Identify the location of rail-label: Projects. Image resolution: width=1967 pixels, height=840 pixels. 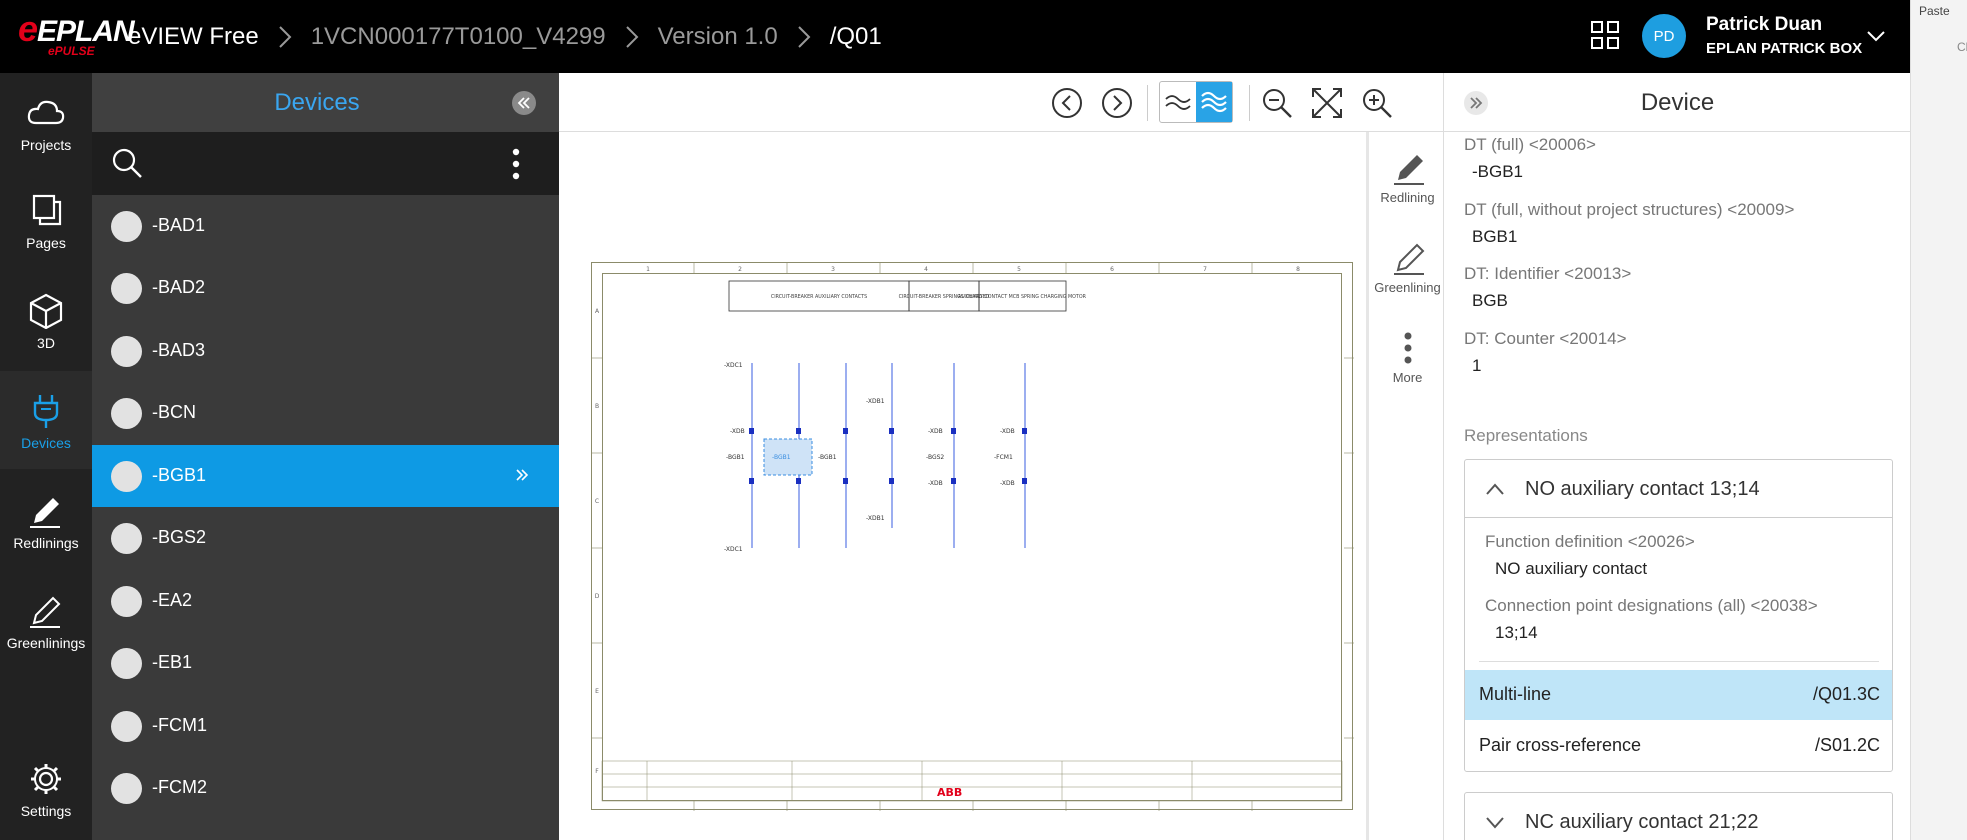
(46, 145).